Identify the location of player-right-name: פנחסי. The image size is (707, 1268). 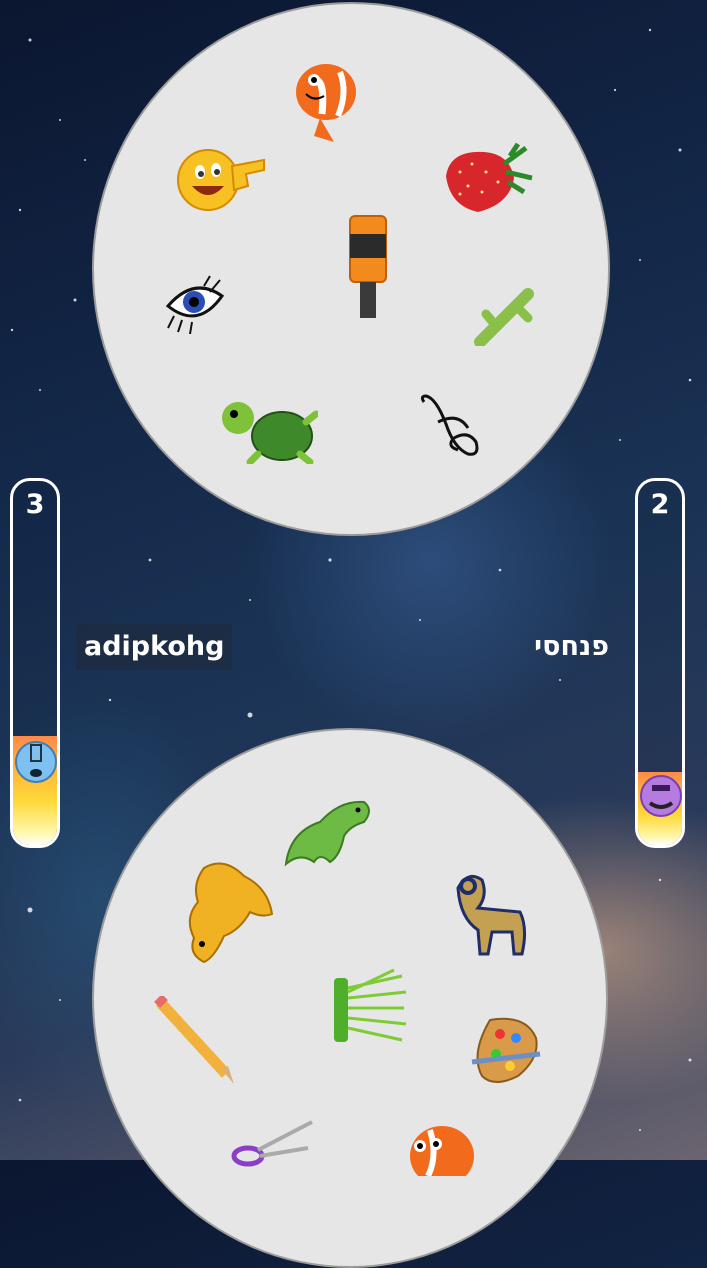
(571, 646).